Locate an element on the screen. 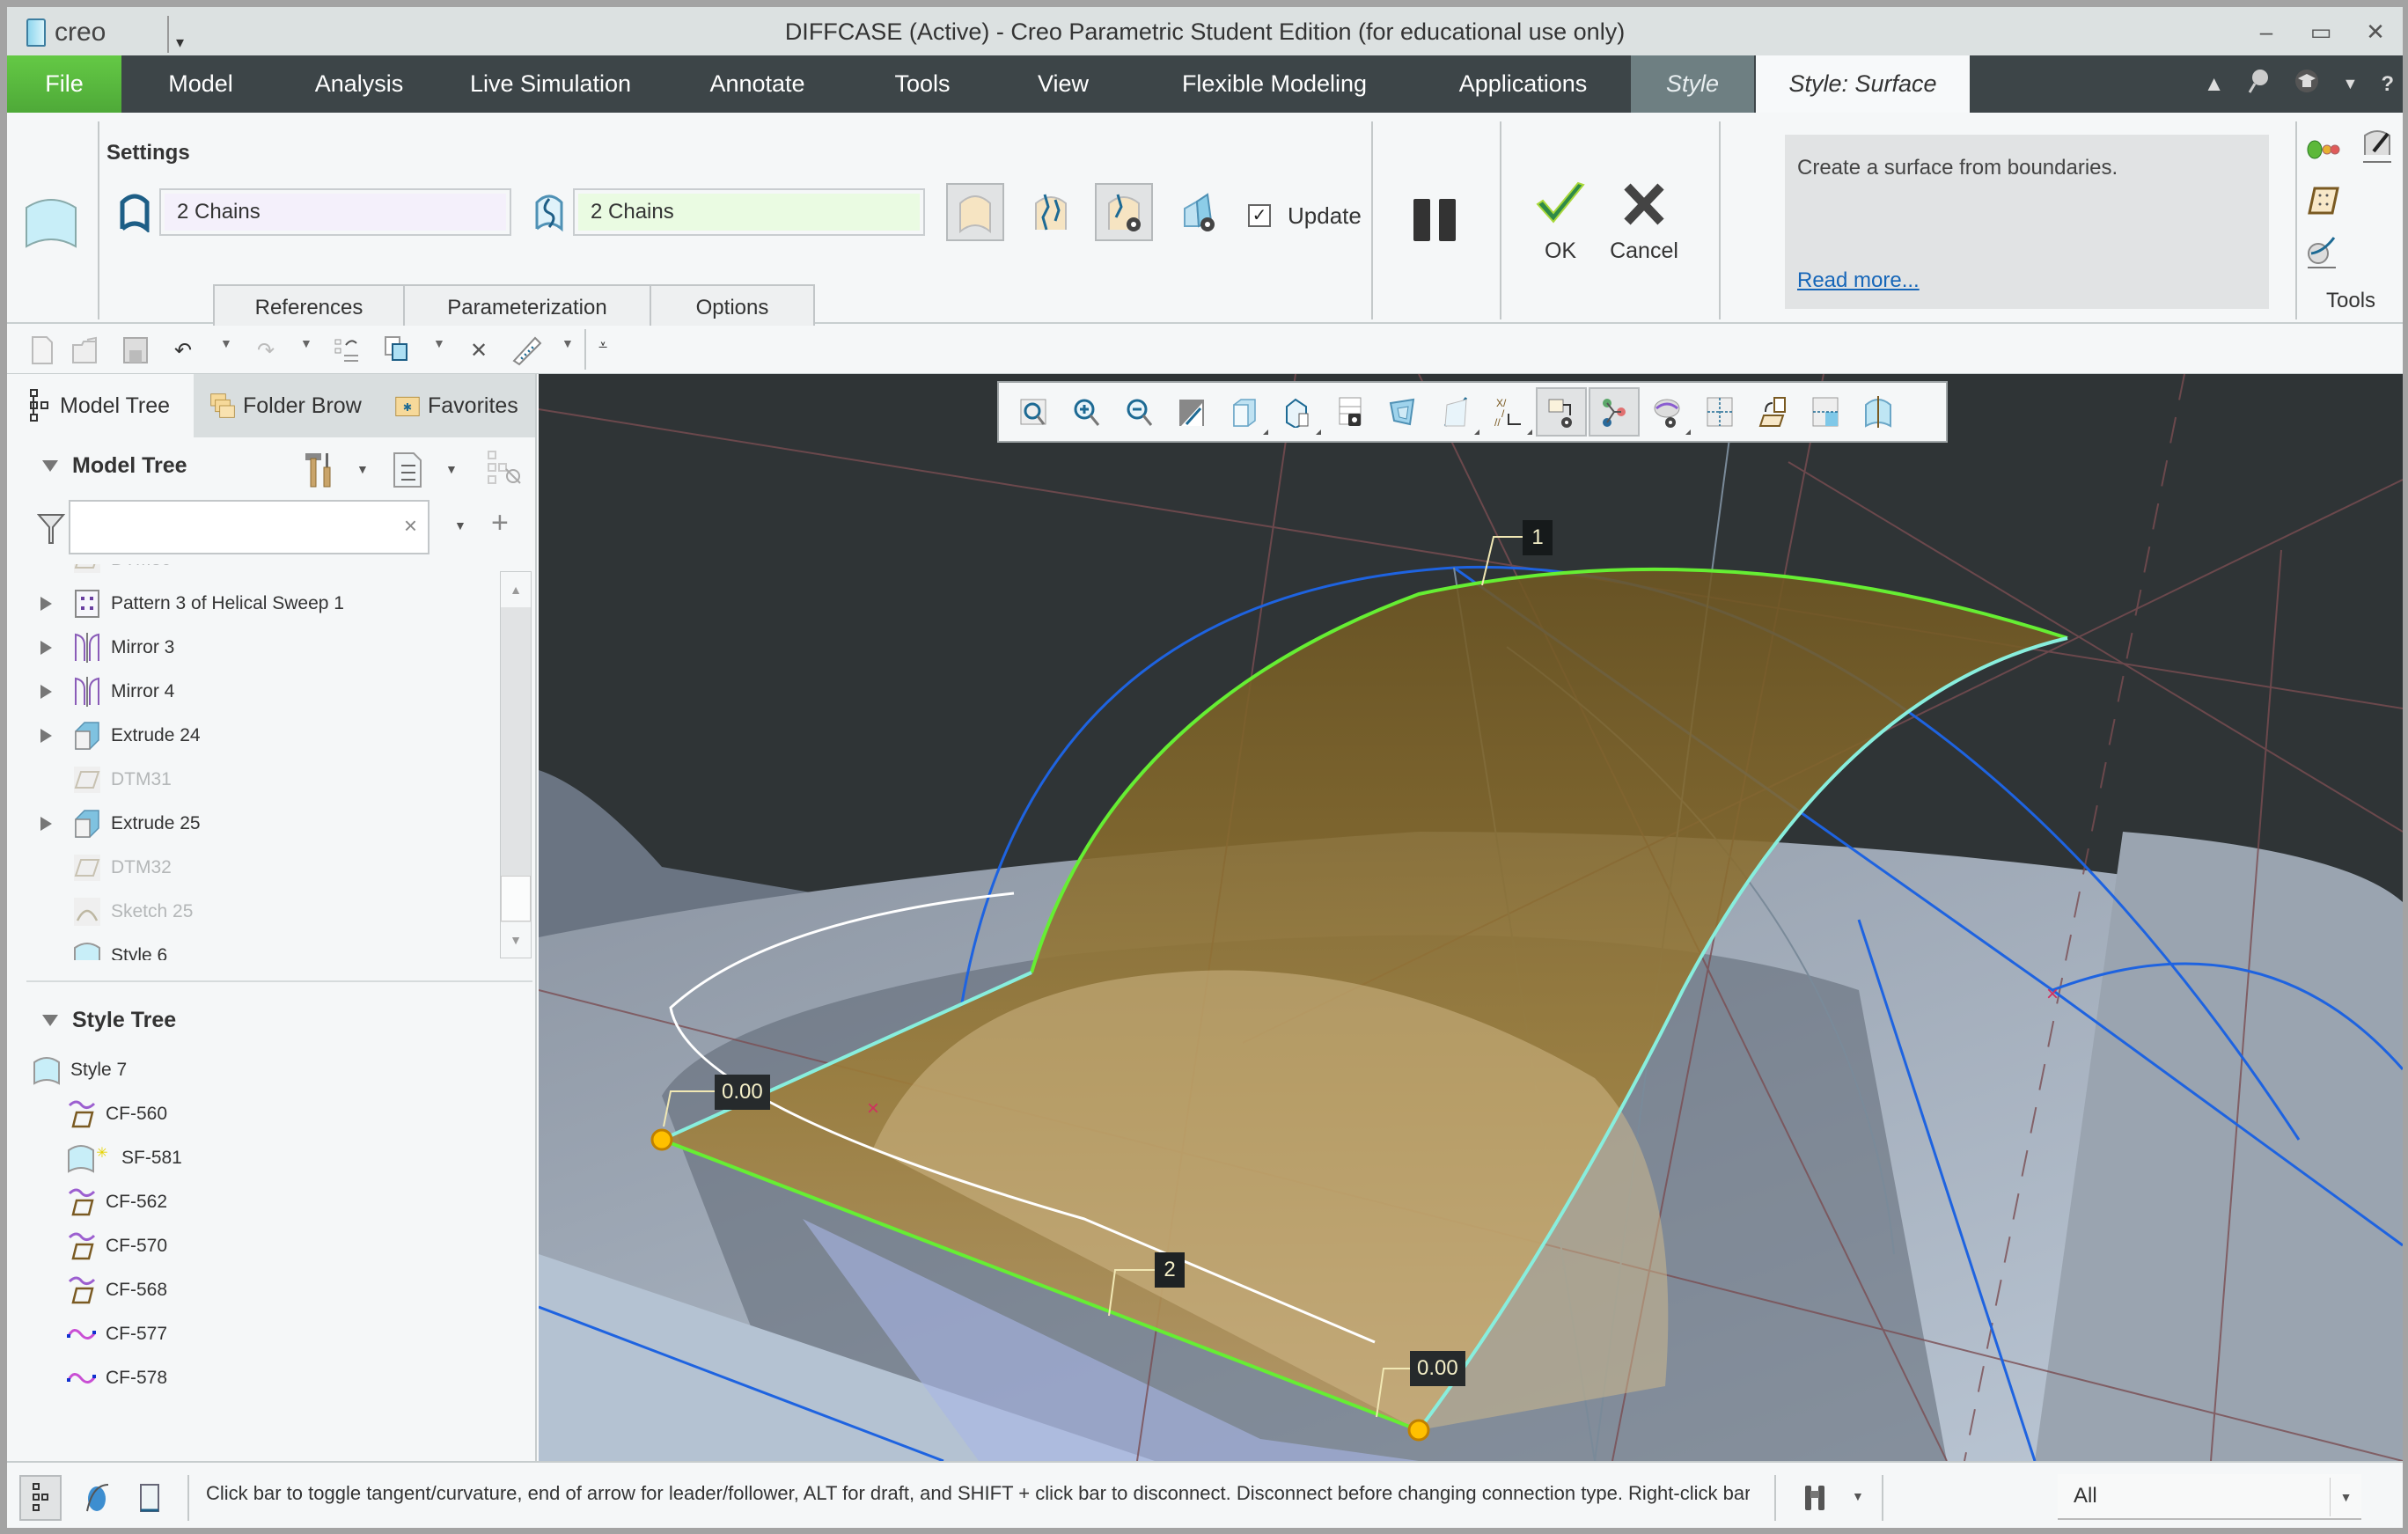  style-tree-item: CF-560 is located at coordinates (117, 1114).